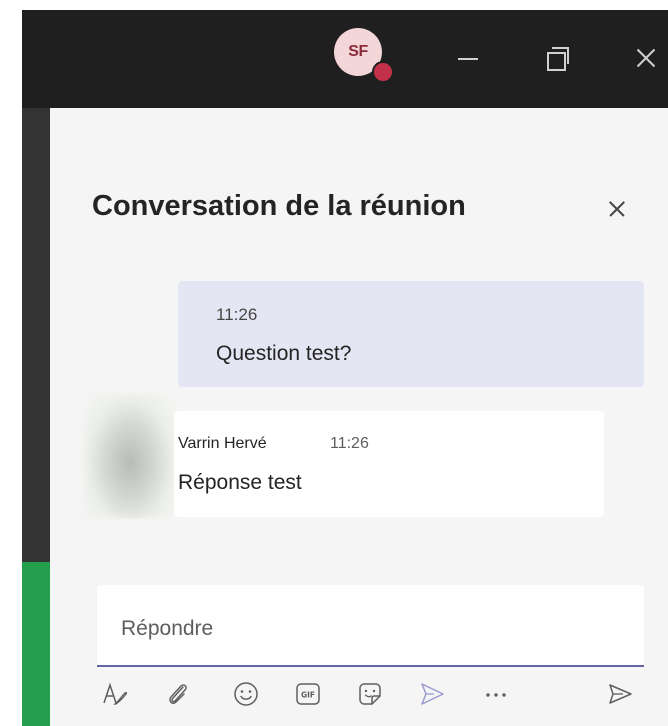 This screenshot has width=668, height=726. I want to click on close-panel-button, so click(617, 209).